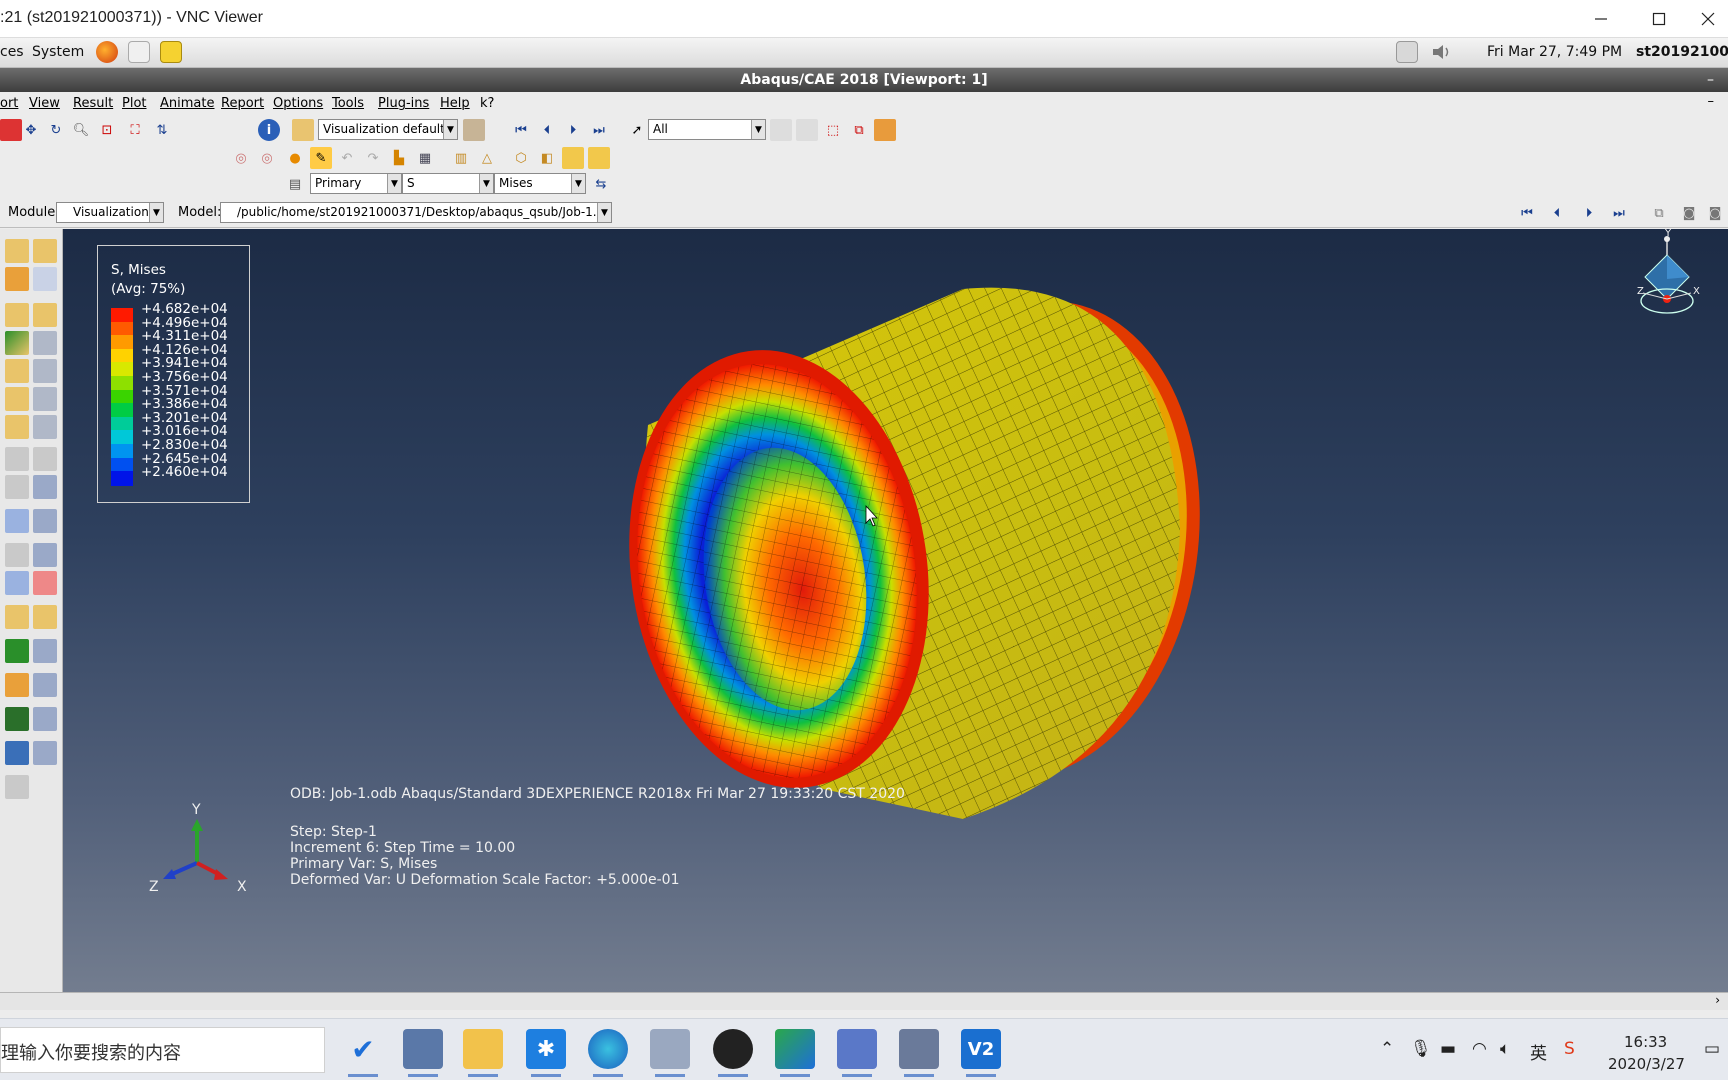 Image resolution: width=1728 pixels, height=1080 pixels. I want to click on visualization-defaults-select: Visualization defaults ▼, so click(388, 129).